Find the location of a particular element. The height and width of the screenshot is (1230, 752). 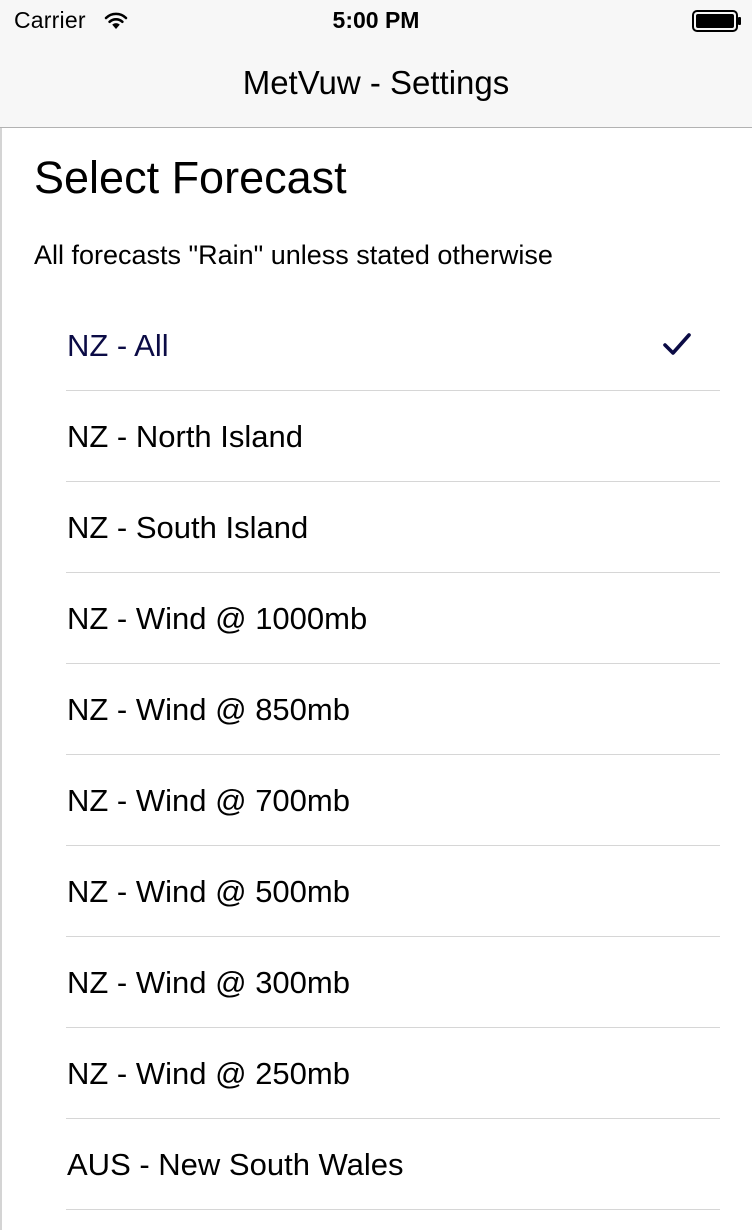

forecast-row-nz-wind-850mb: NZ - Wind @ 850mb is located at coordinates (376, 709).